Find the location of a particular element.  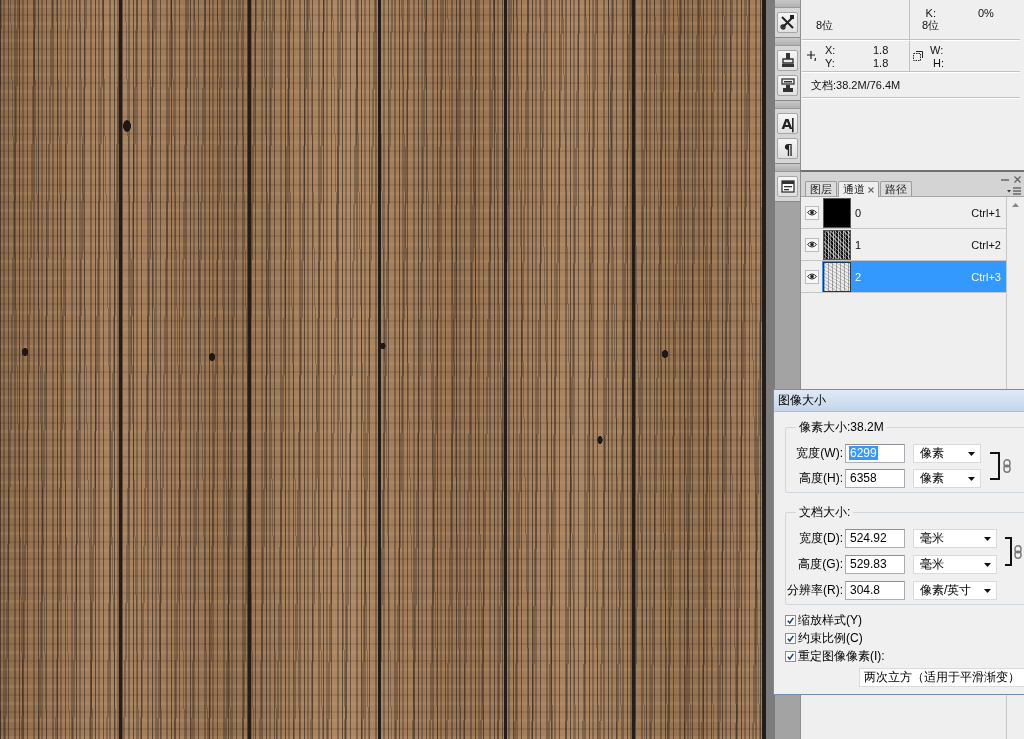

document-size-label: 文档:38.2M/76.4M is located at coordinates (856, 85).